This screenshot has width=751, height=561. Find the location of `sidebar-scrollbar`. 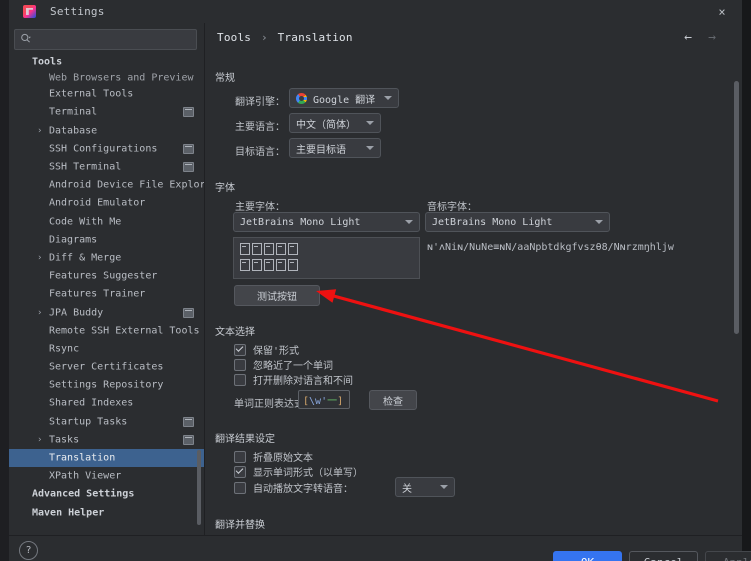

sidebar-scrollbar is located at coordinates (199, 487).